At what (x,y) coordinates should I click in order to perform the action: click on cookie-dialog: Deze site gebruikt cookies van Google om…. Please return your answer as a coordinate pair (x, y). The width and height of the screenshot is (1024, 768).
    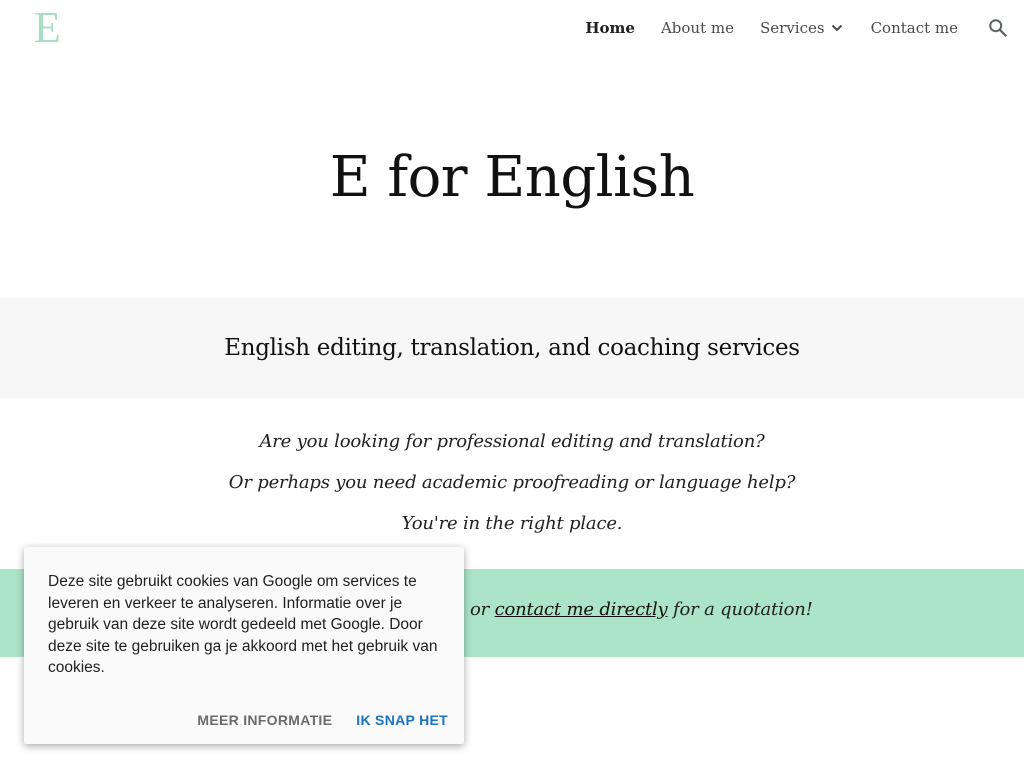
    Looking at the image, I should click on (244, 645).